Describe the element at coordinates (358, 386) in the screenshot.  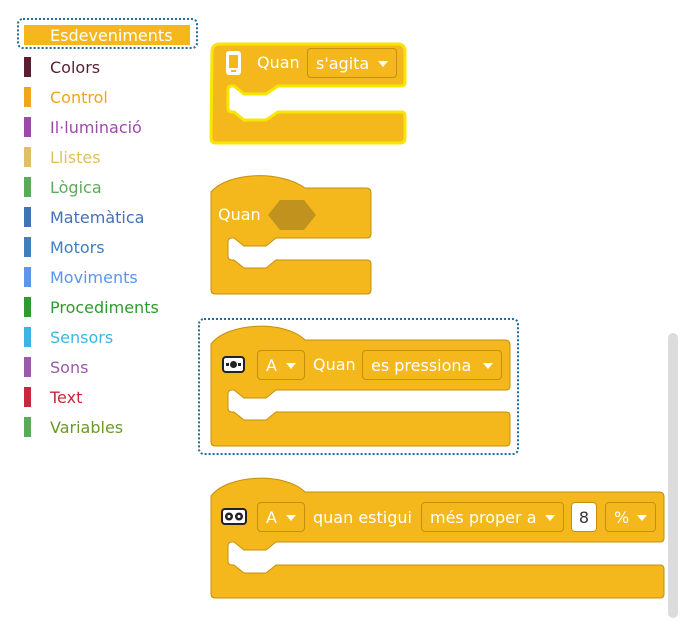
I see `selected-block-outline` at that location.